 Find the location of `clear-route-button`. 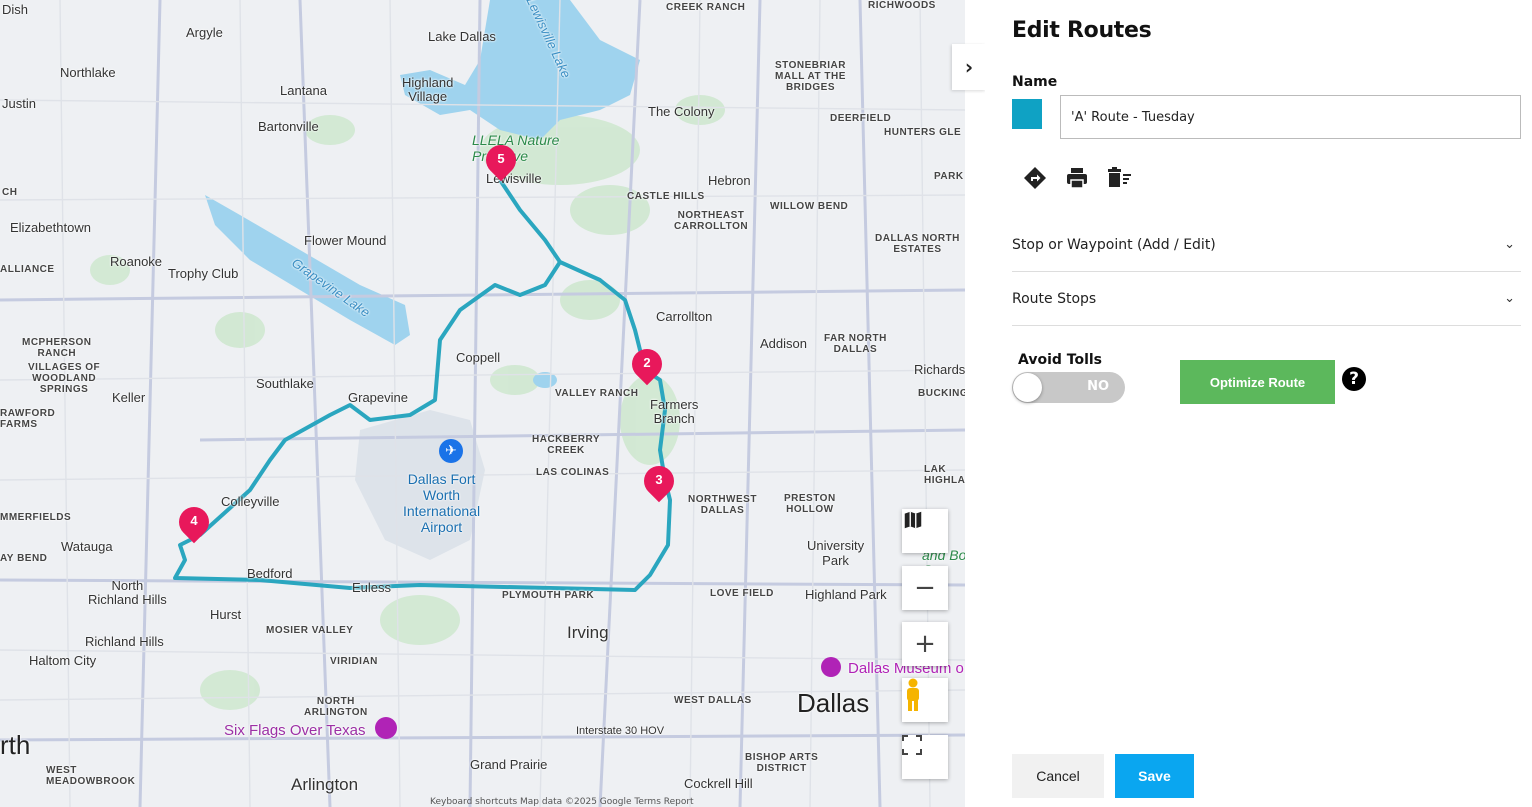

clear-route-button is located at coordinates (1119, 178).